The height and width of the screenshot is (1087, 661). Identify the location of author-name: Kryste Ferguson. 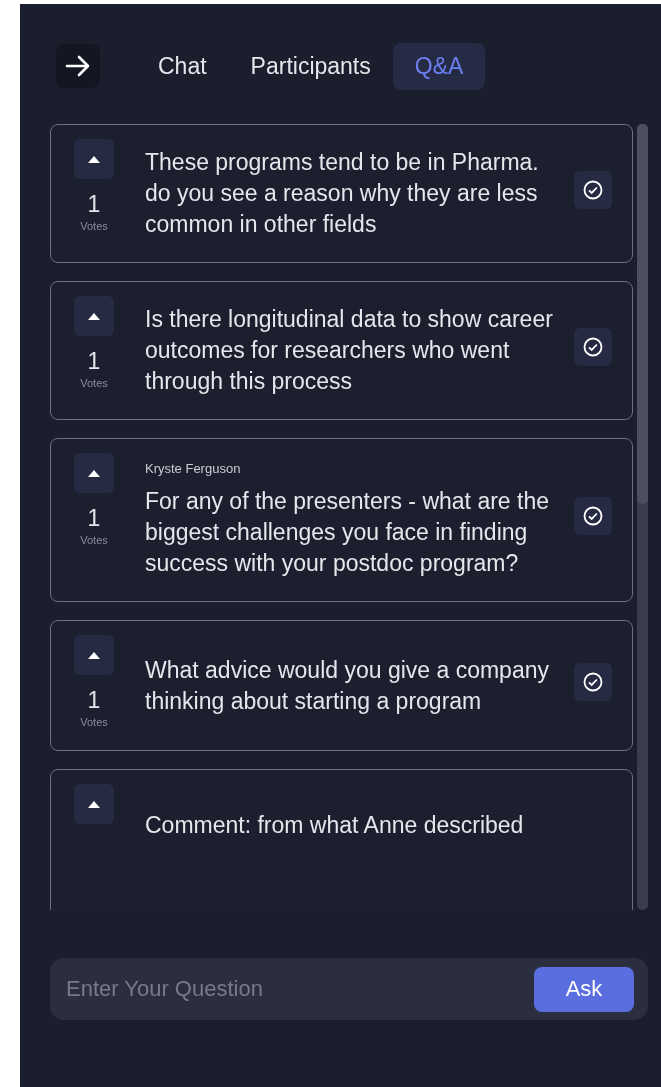
(193, 468).